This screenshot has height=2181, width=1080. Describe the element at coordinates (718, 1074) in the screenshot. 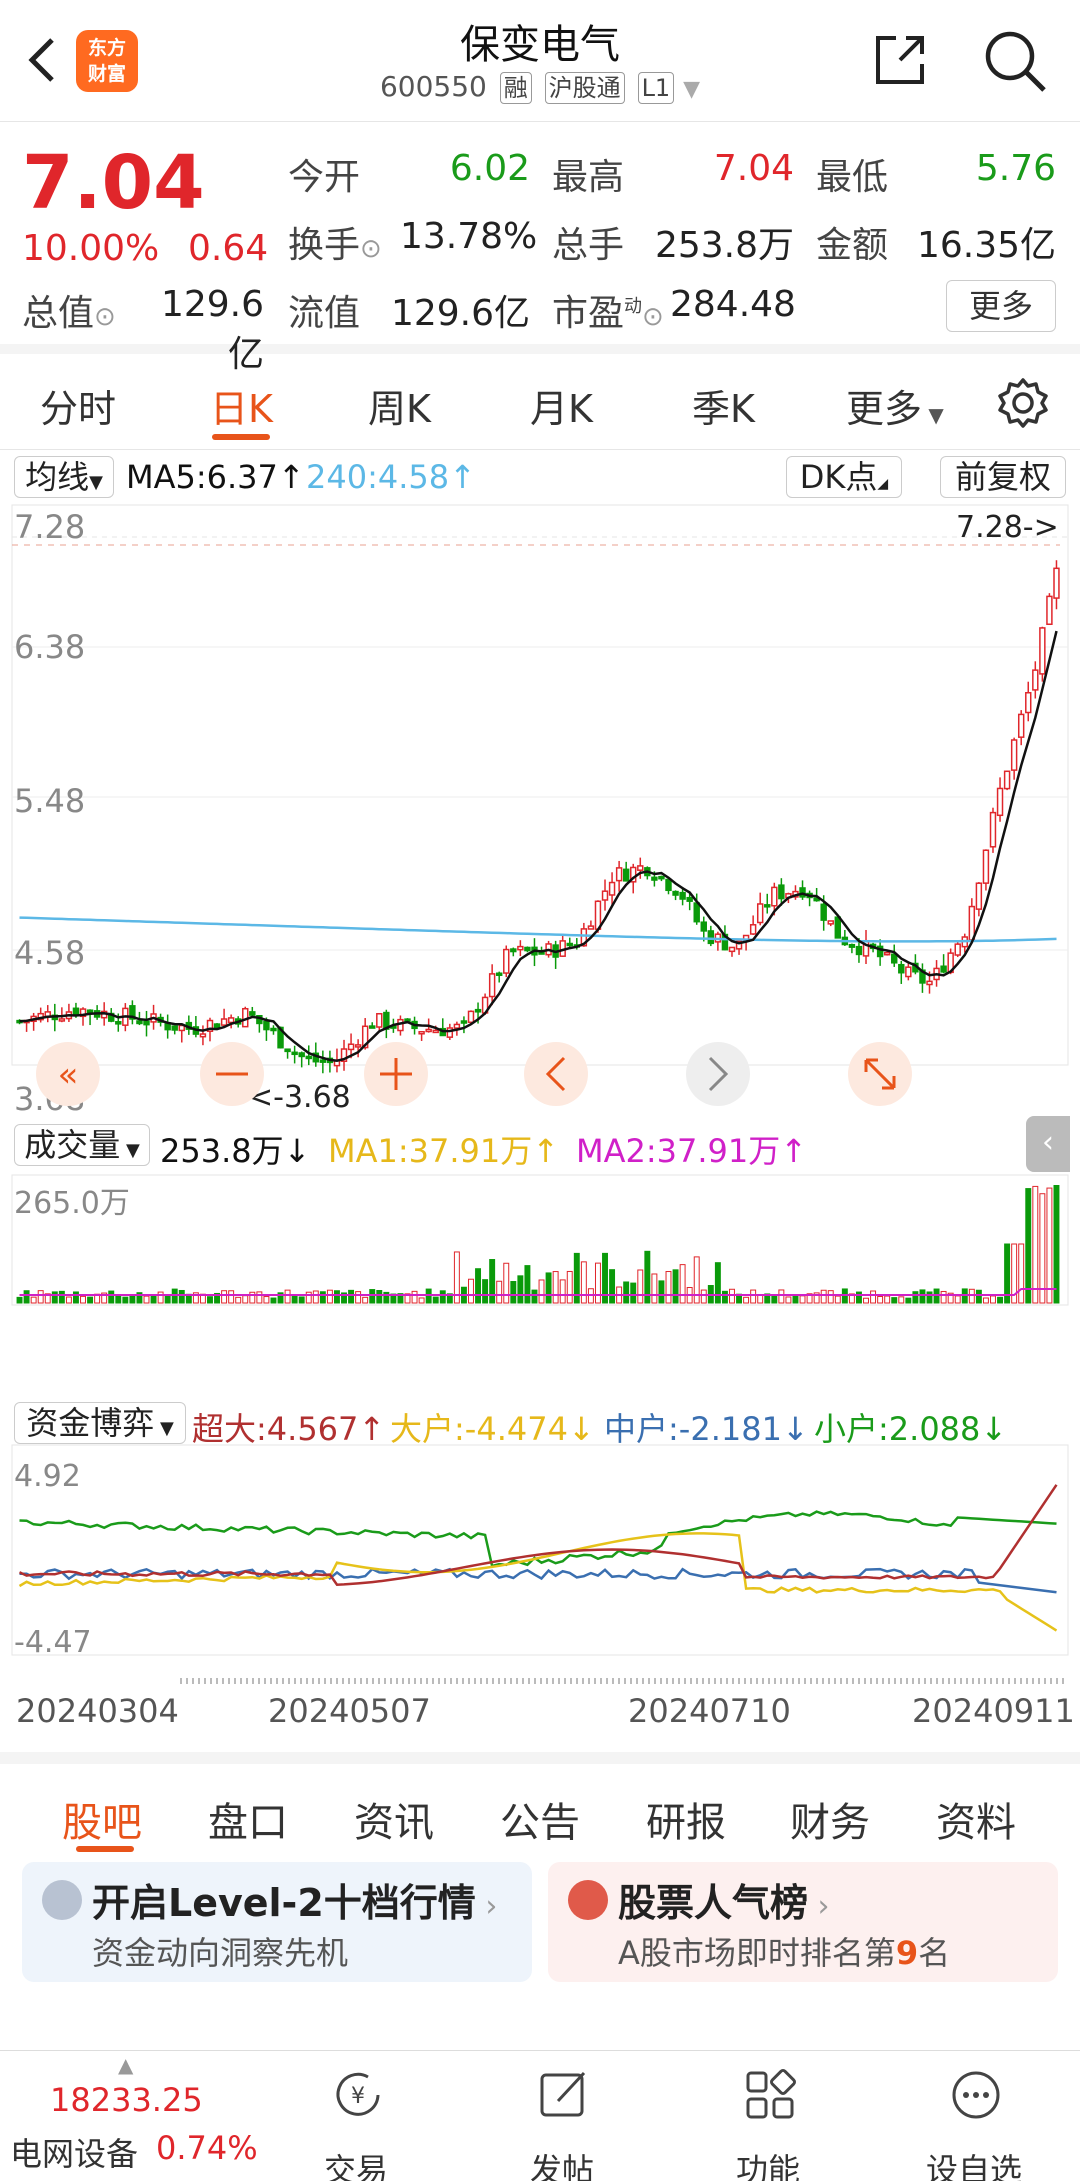

I see `move-right-button` at that location.